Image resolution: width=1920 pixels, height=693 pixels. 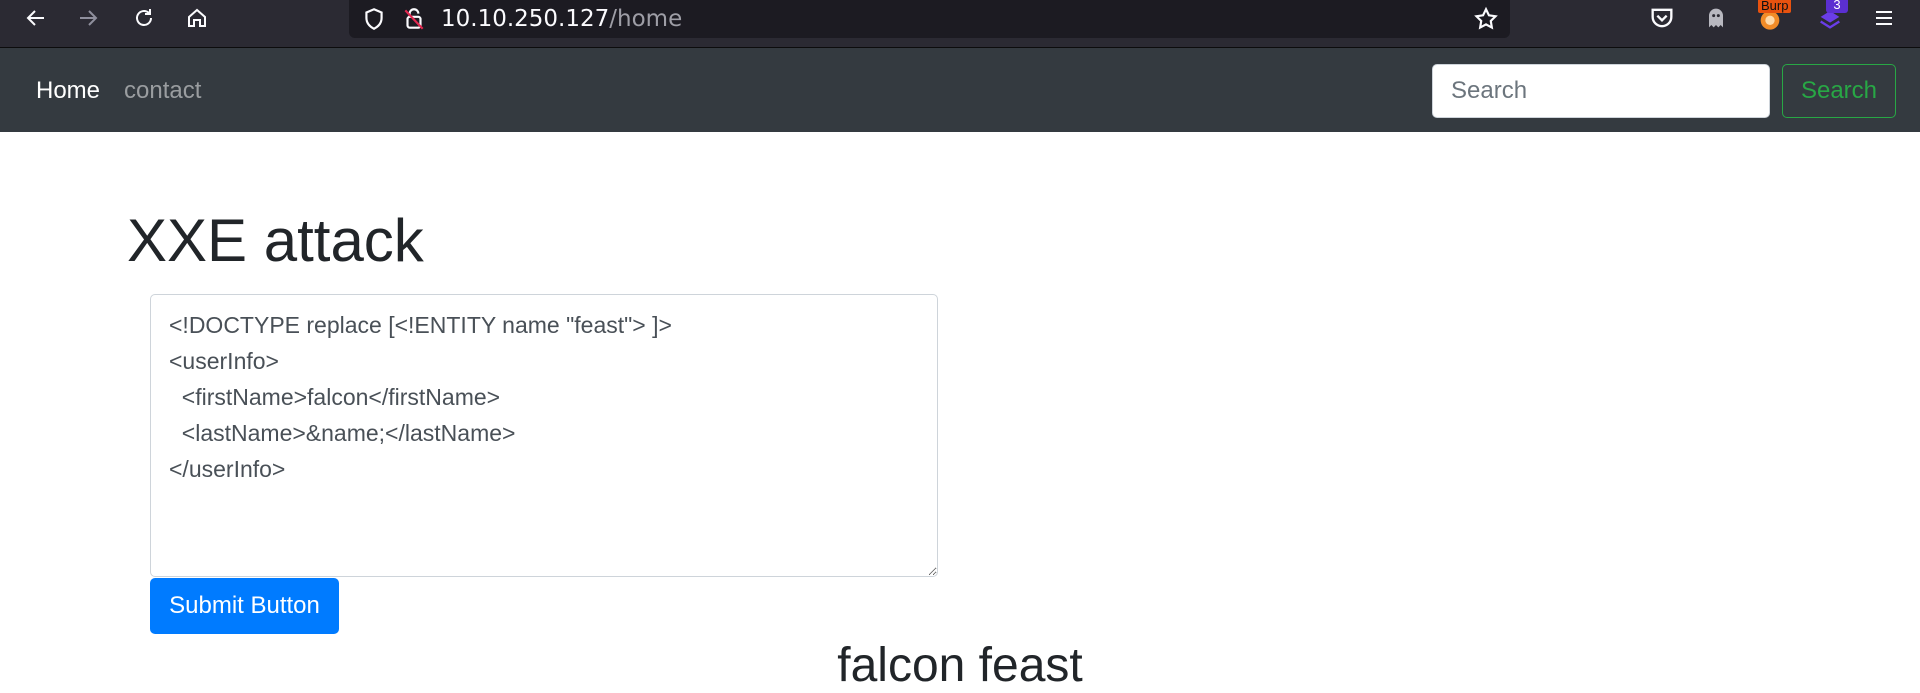 What do you see at coordinates (414, 19) in the screenshot?
I see `insecure-lock-icon` at bounding box center [414, 19].